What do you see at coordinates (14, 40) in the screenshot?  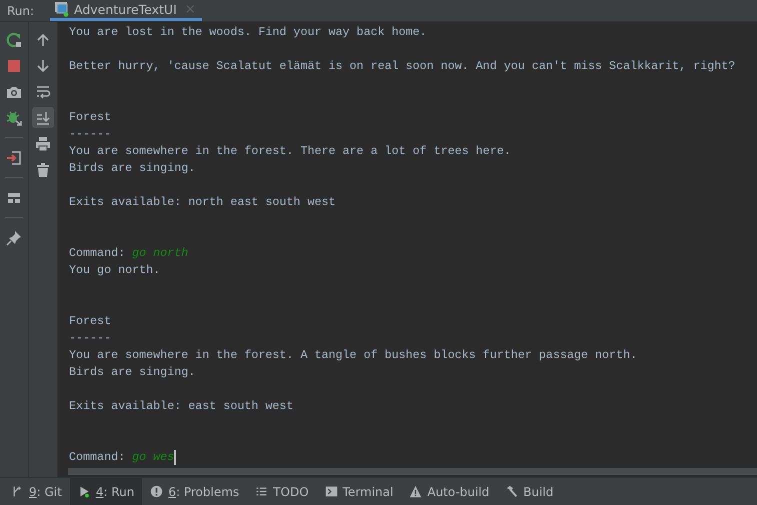 I see `rerun-icon` at bounding box center [14, 40].